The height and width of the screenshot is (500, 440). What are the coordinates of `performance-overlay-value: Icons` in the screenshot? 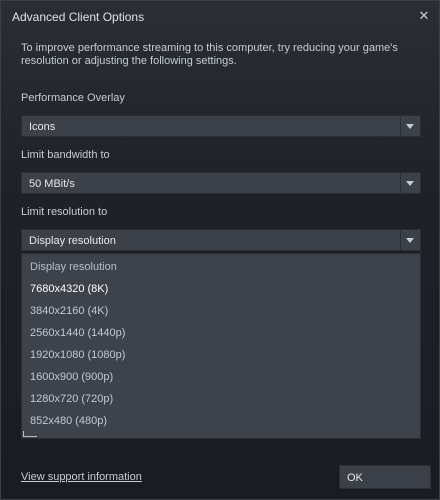 It's located at (42, 127).